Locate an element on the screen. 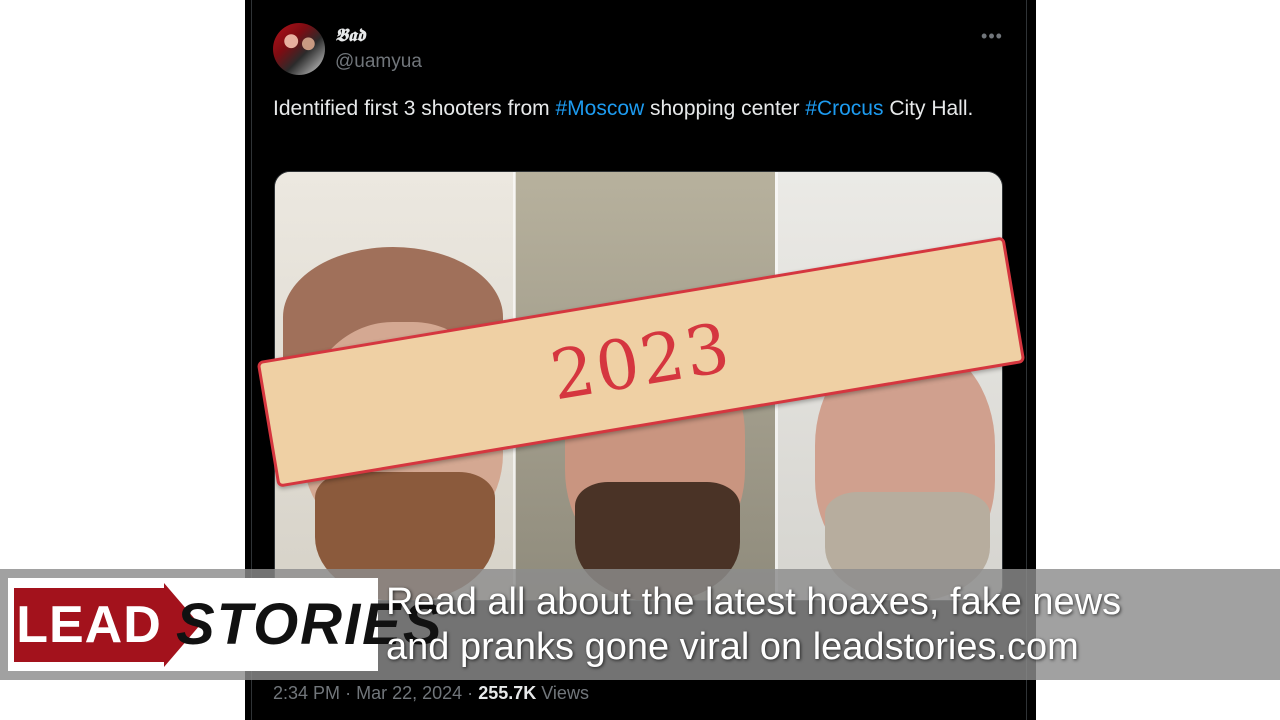  more-horizontal-icon: ••• is located at coordinates (992, 36).